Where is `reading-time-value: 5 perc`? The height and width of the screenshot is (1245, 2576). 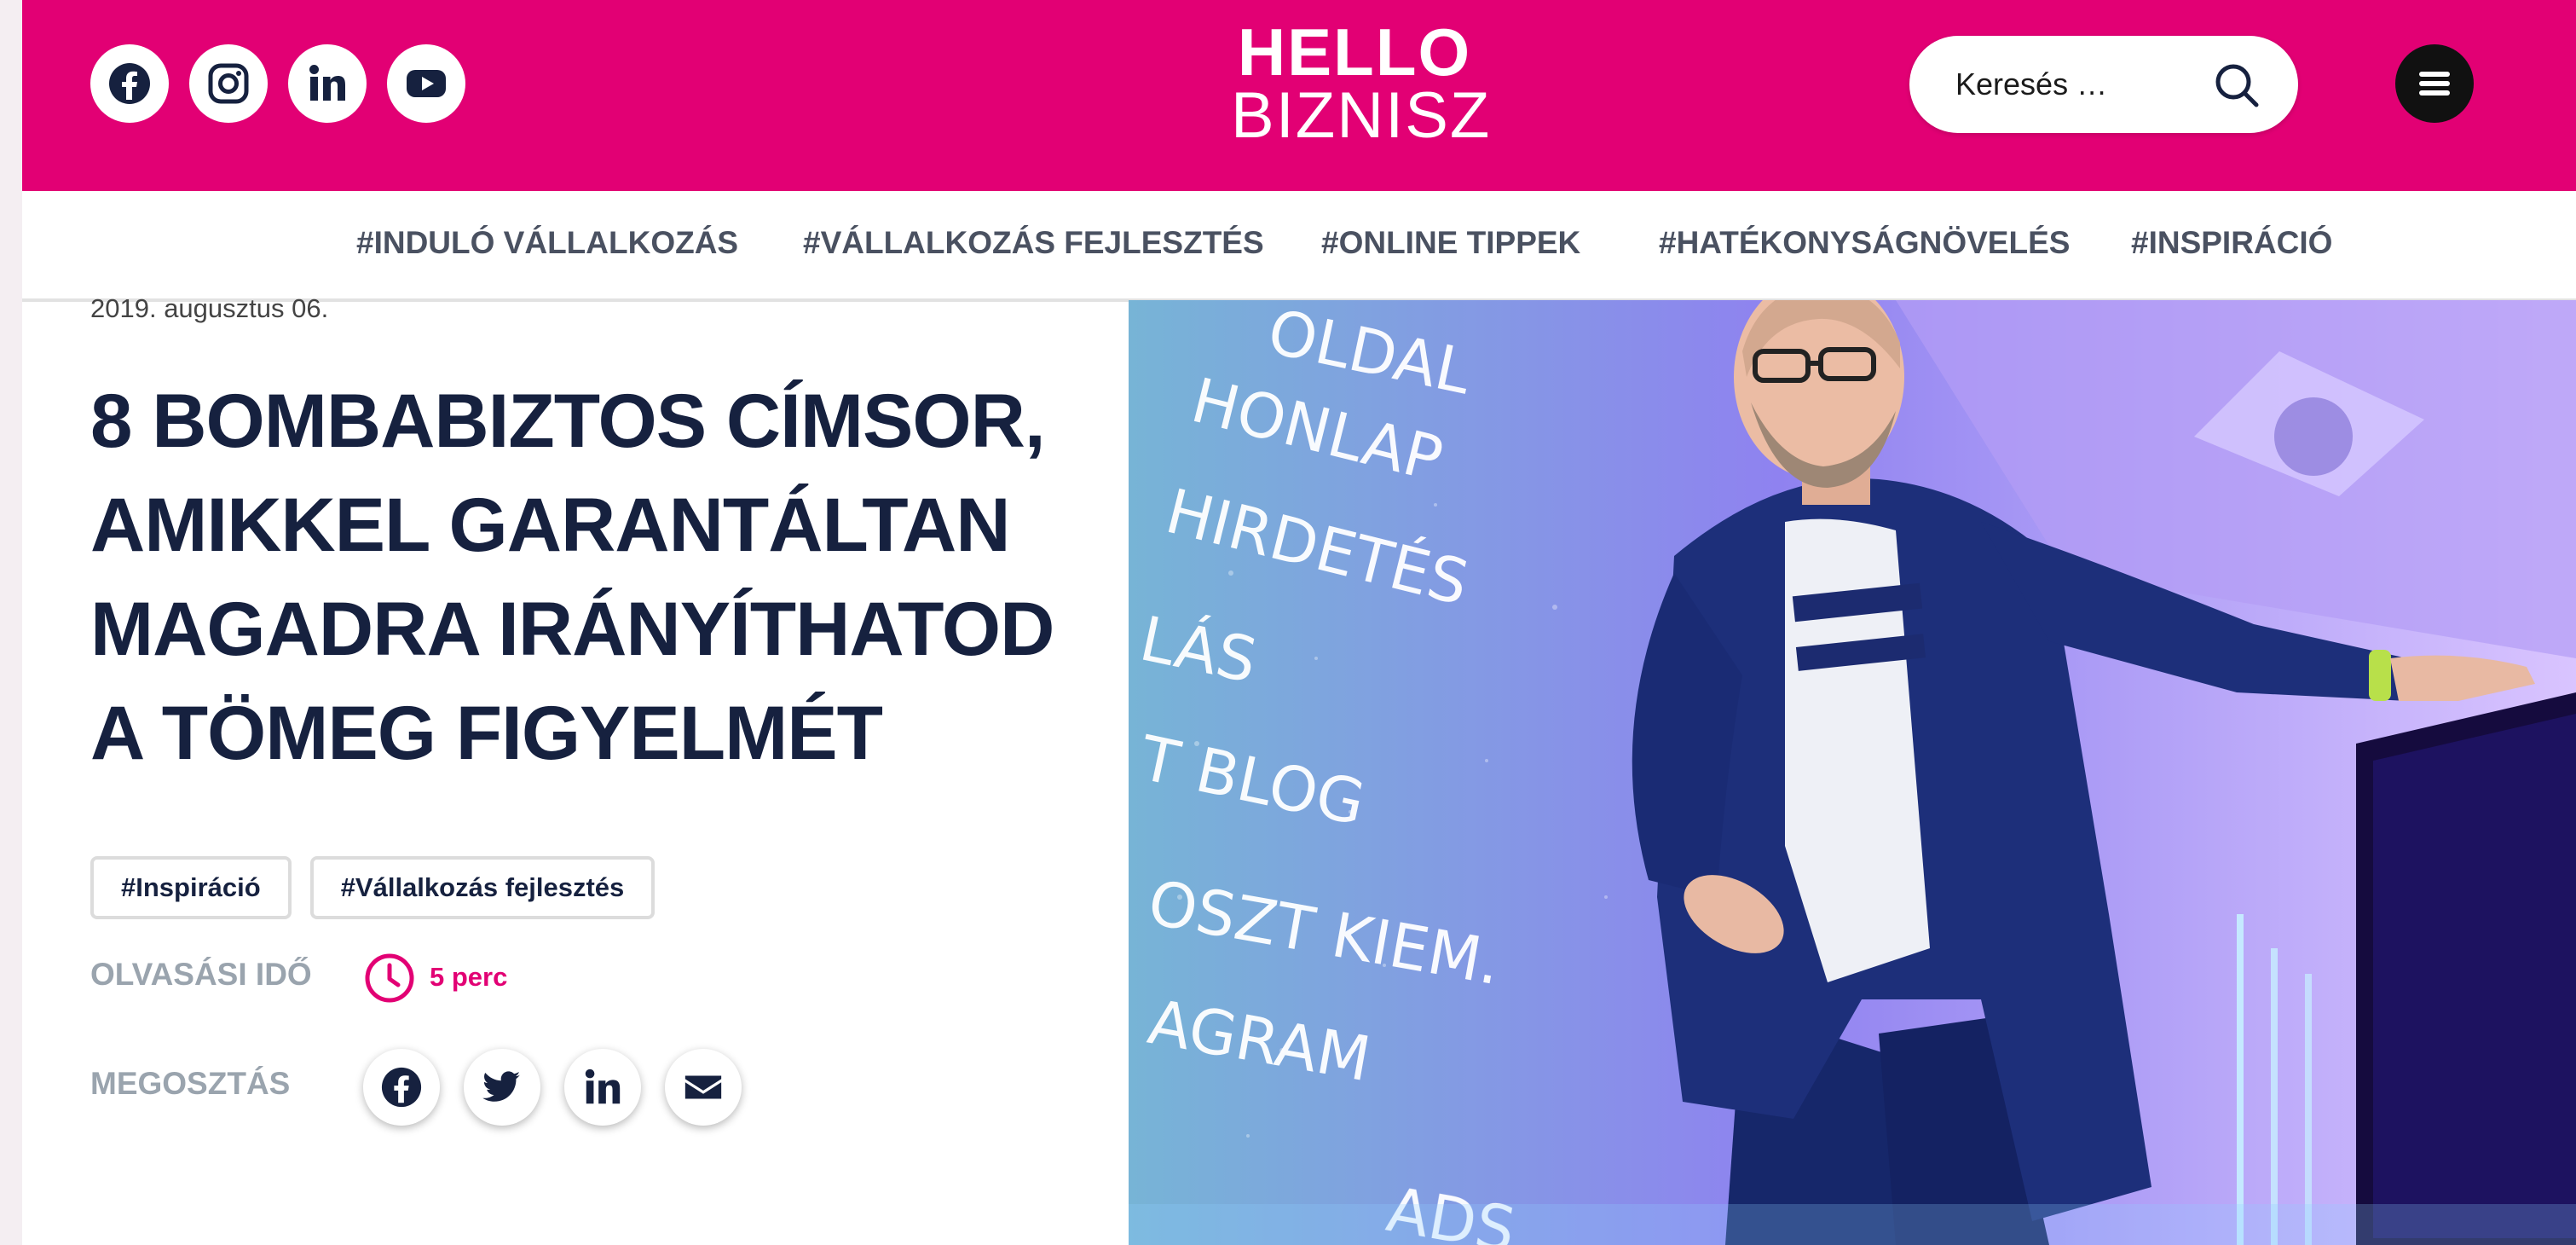 reading-time-value: 5 perc is located at coordinates (469, 977).